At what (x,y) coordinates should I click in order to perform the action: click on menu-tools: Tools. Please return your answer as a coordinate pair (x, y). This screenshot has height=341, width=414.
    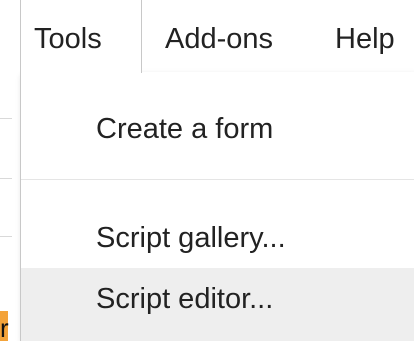
    Looking at the image, I should click on (81, 36).